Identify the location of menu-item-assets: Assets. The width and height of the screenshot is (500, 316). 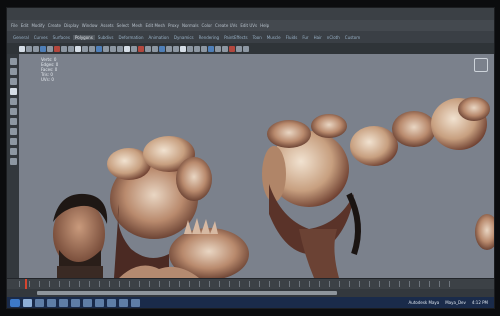
(107, 25).